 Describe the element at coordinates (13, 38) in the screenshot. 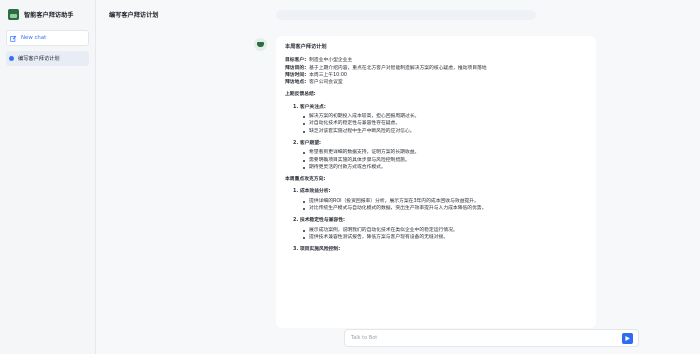

I see `edit-icon` at that location.